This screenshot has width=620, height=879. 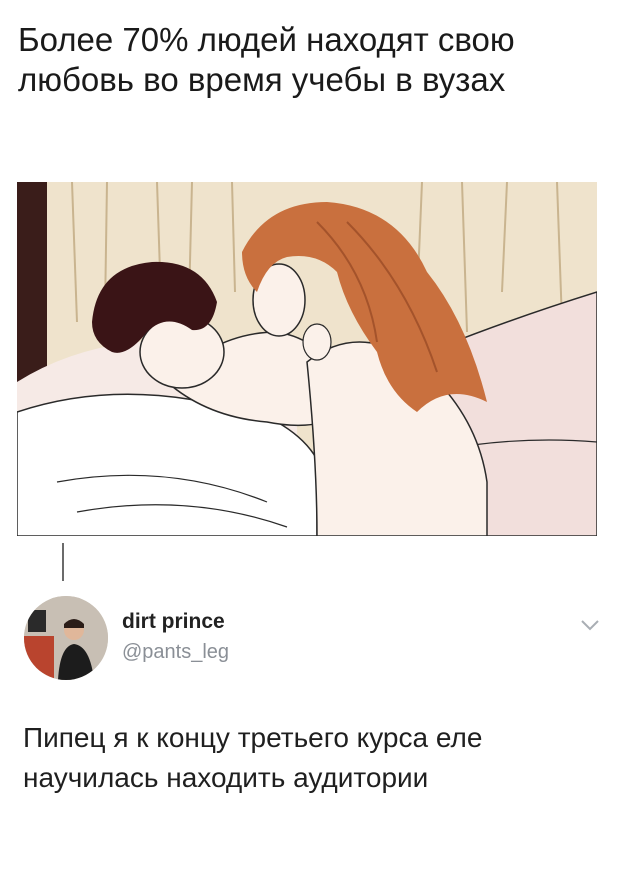 I want to click on thread-line, so click(x=63, y=562).